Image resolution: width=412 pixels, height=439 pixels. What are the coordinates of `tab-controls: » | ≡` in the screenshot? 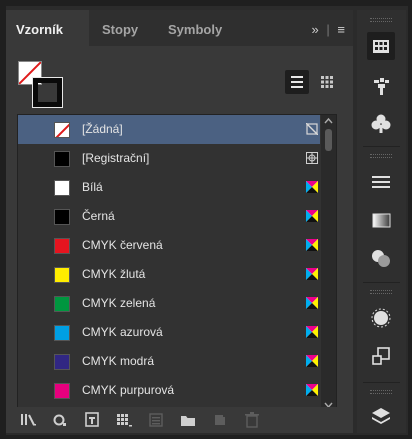 It's located at (328, 29).